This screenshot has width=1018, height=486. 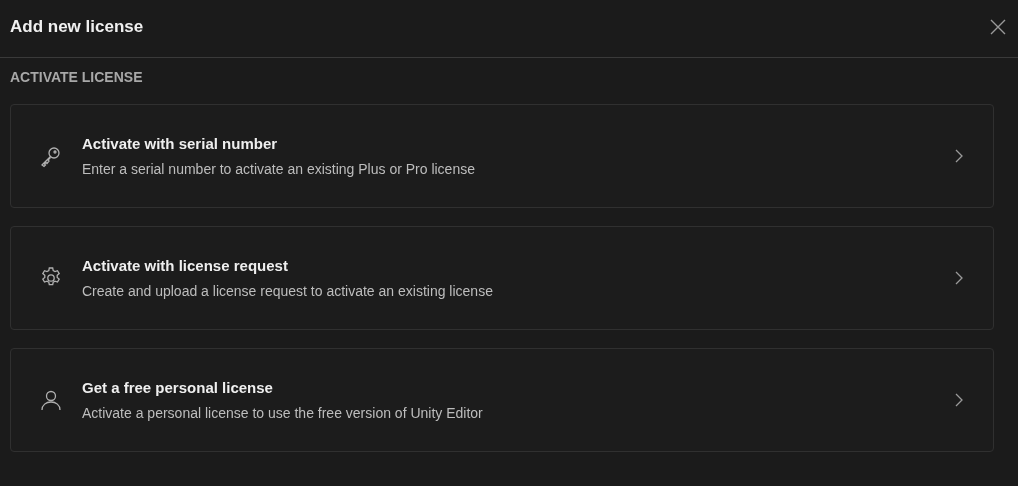 What do you see at coordinates (180, 143) in the screenshot?
I see `option-title: Activate with serial number` at bounding box center [180, 143].